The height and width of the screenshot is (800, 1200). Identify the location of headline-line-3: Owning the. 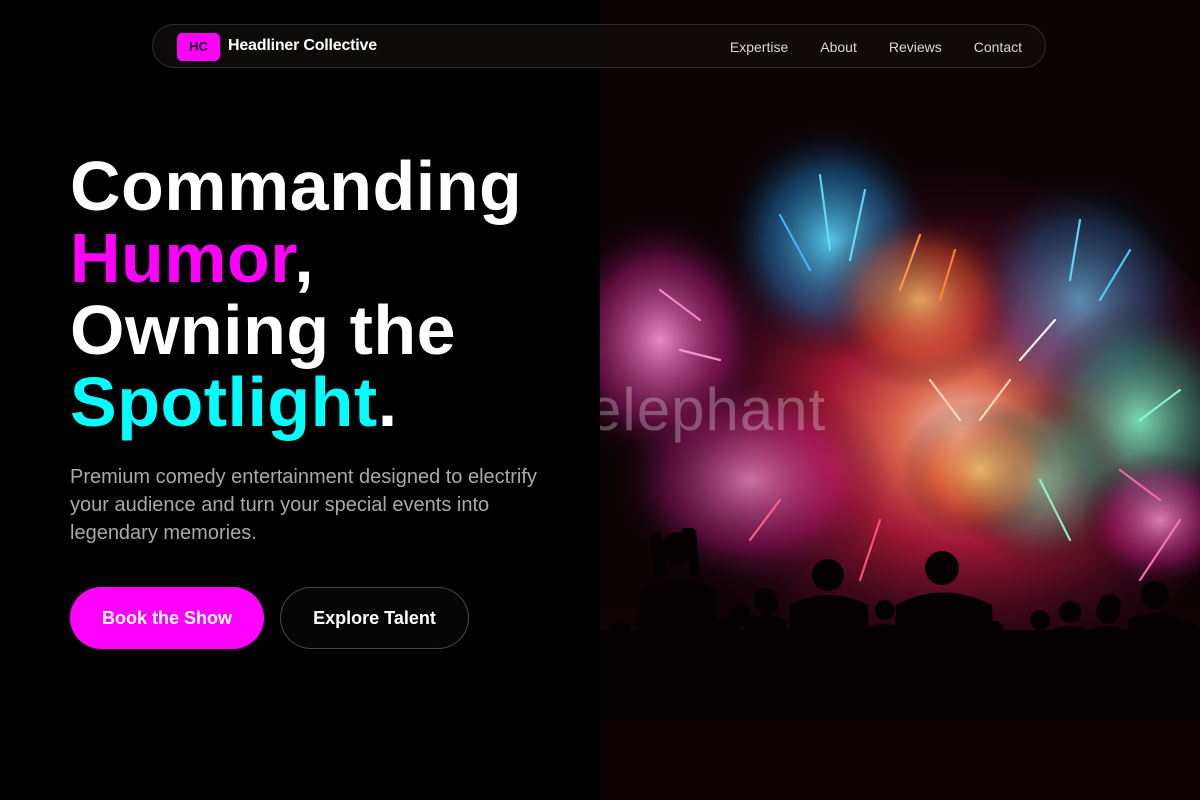
(263, 330).